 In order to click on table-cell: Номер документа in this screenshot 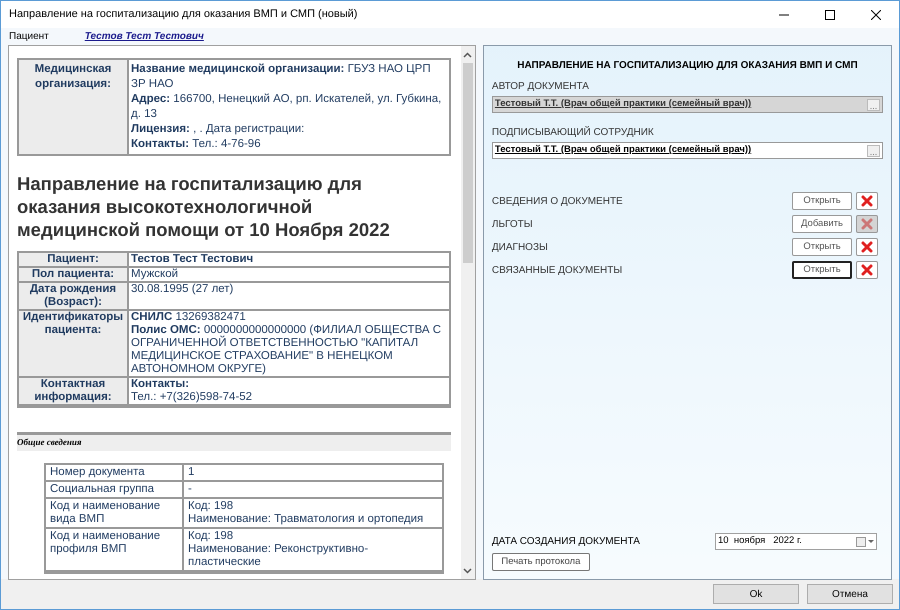, I will do `click(115, 473)`.